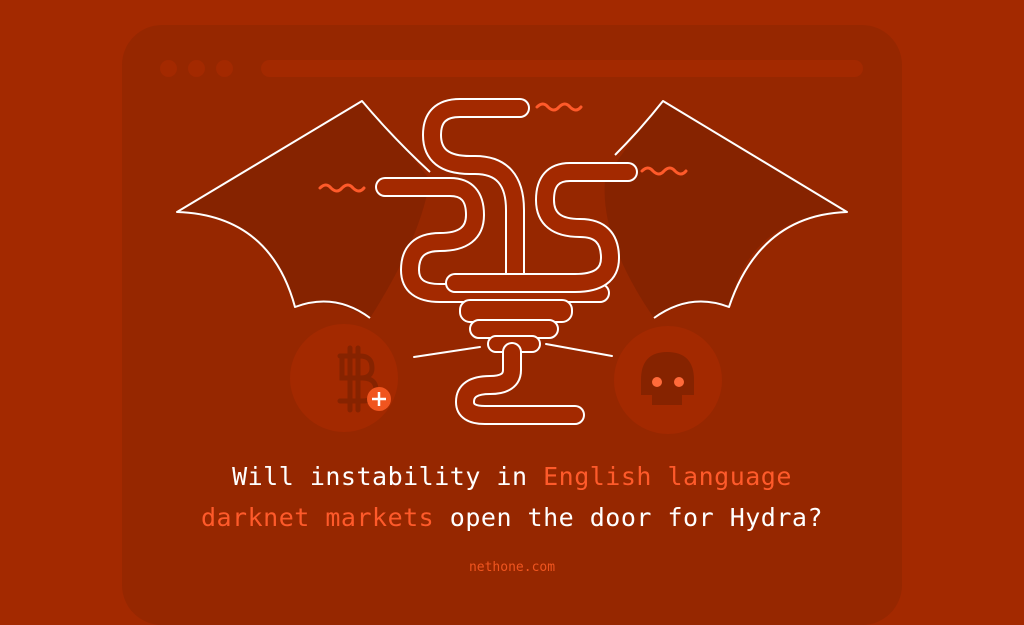 The width and height of the screenshot is (1024, 625). What do you see at coordinates (317, 517) in the screenshot?
I see `headline-highlight: darknet markets` at bounding box center [317, 517].